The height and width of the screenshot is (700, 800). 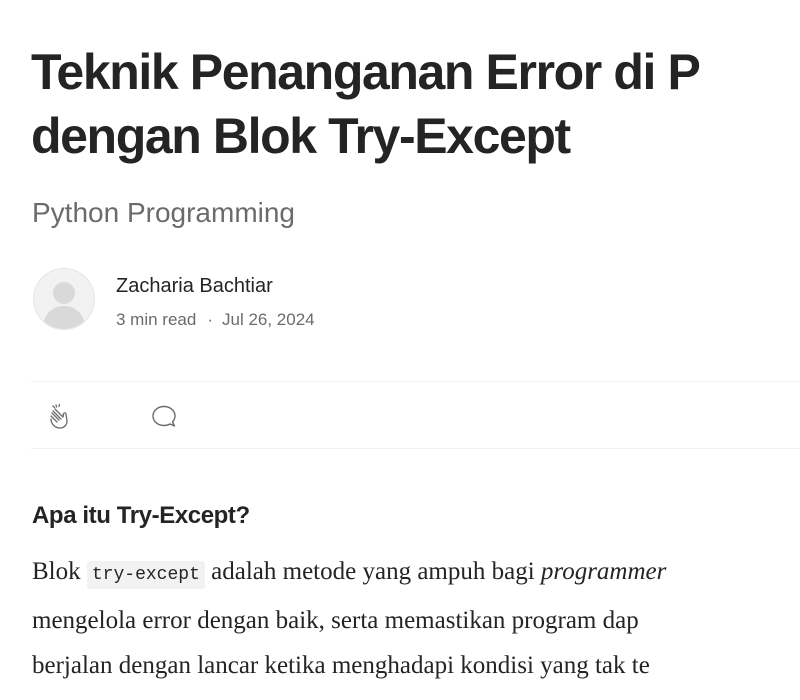 I want to click on inline-code: try-except, so click(x=145, y=575).